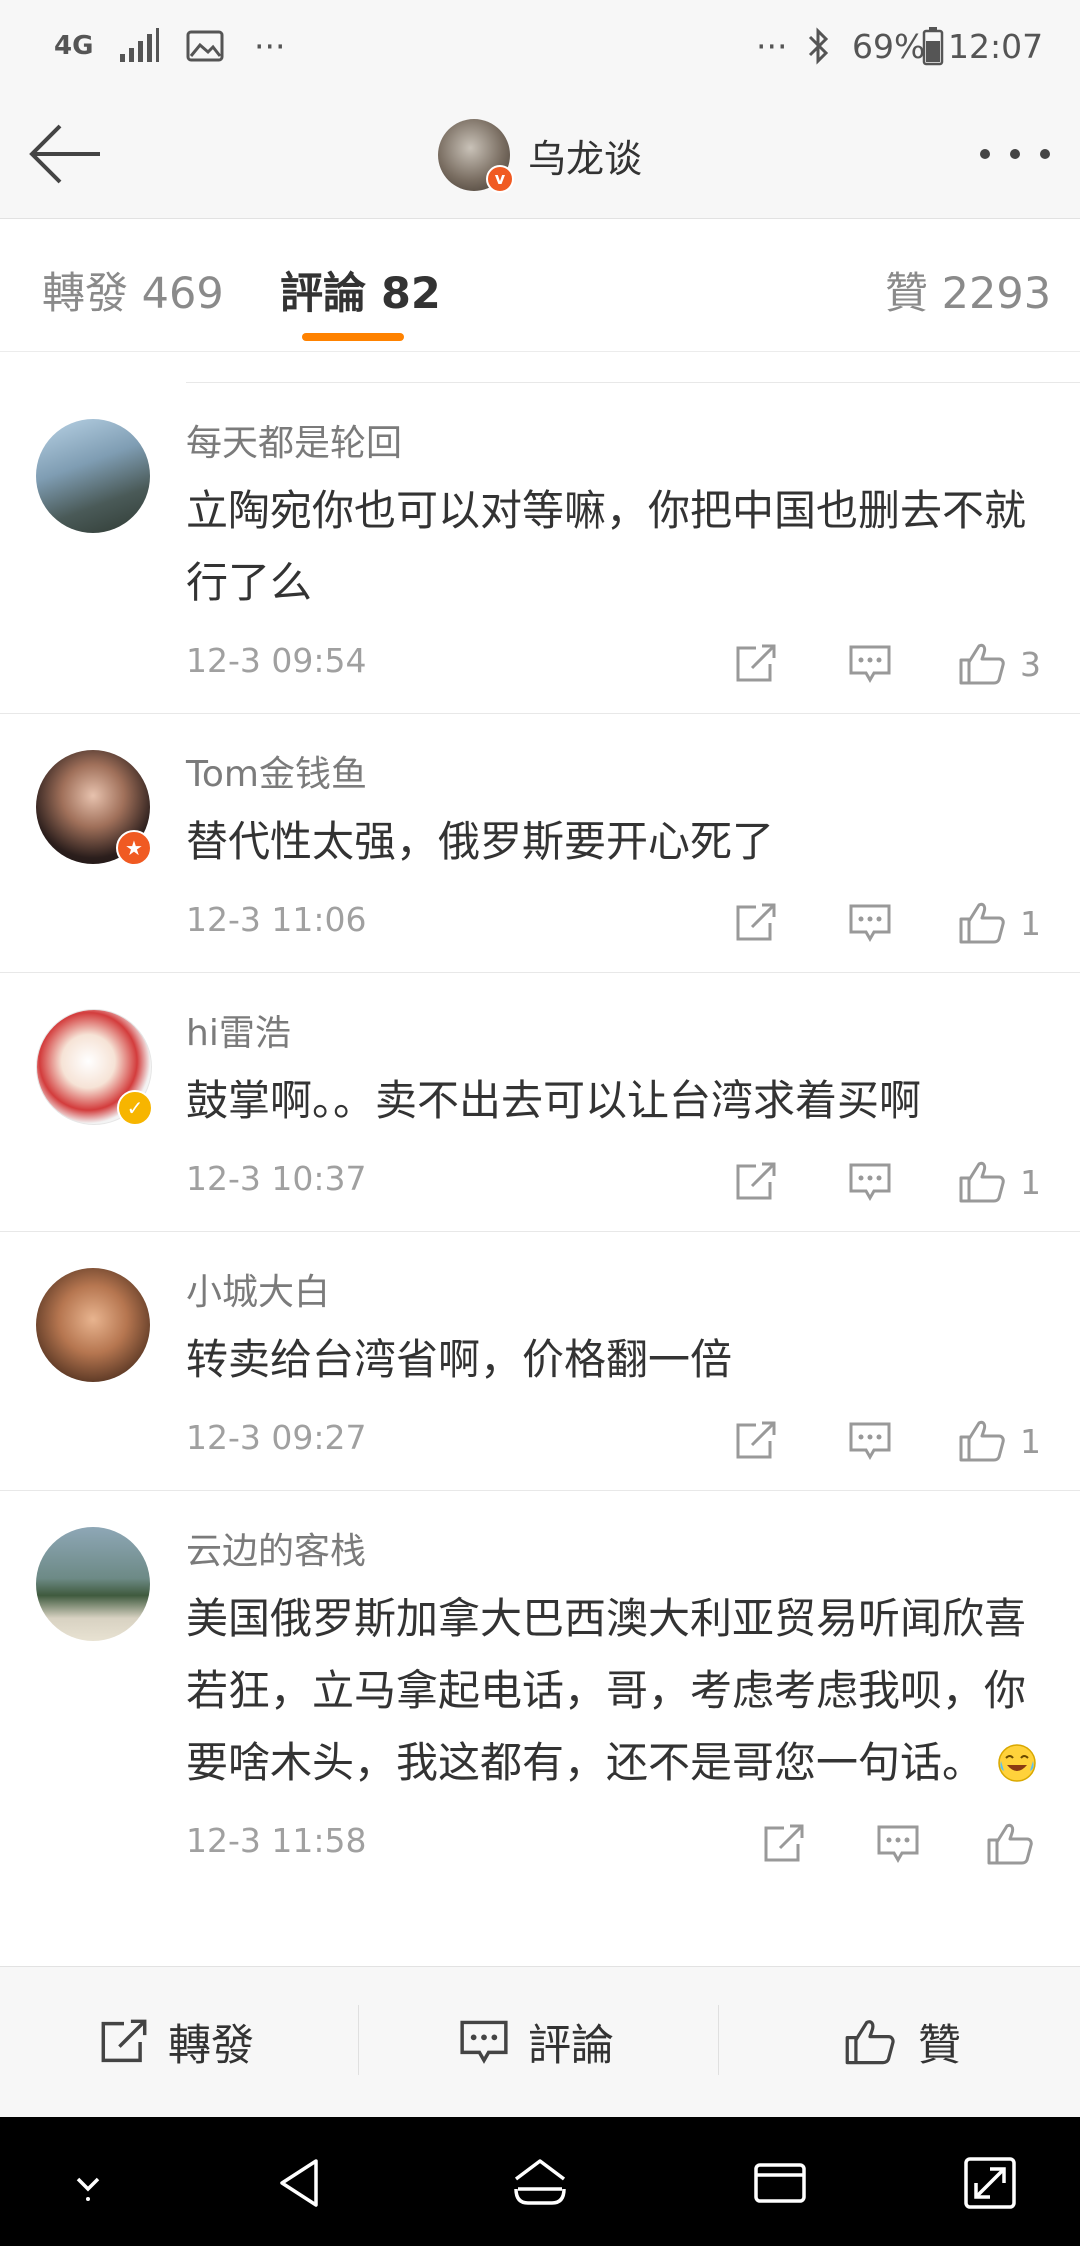 The width and height of the screenshot is (1080, 2246). What do you see at coordinates (276, 919) in the screenshot?
I see `comment-time: 12-3 11:06` at bounding box center [276, 919].